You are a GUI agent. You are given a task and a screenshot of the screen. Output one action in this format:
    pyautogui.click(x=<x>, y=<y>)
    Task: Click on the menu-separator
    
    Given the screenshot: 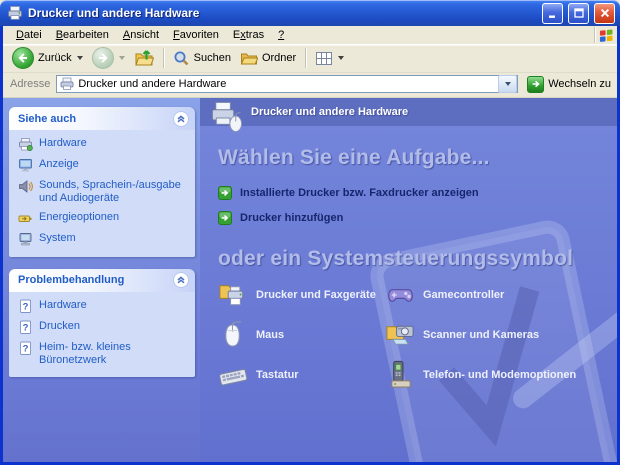 What is the action you would take?
    pyautogui.click(x=594, y=35)
    